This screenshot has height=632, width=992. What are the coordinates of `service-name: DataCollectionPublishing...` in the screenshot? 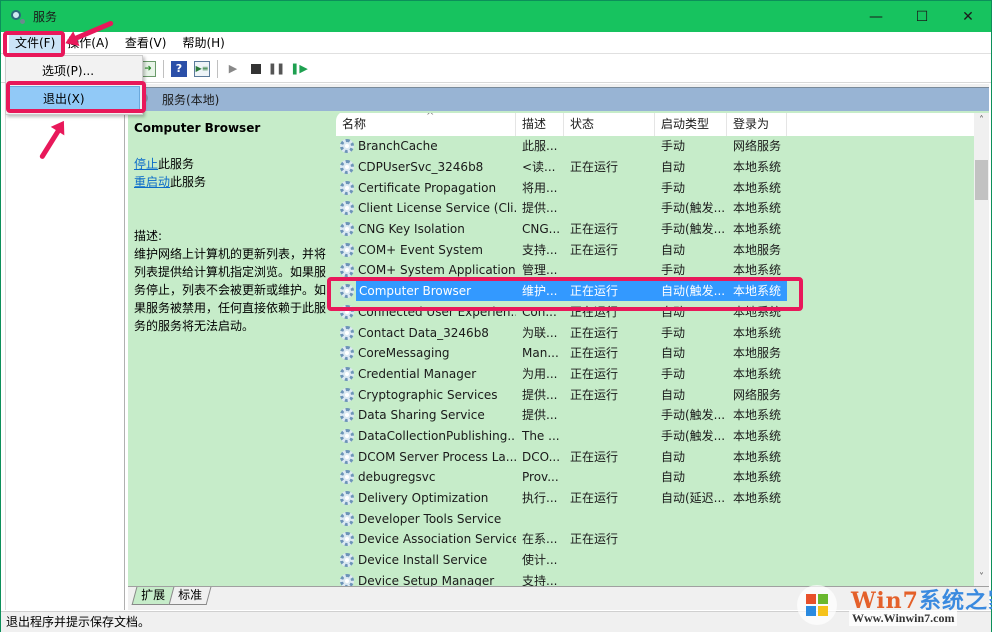 It's located at (437, 435).